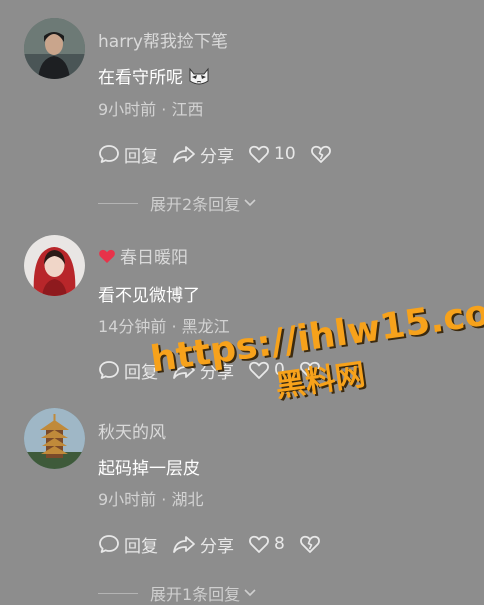 The height and width of the screenshot is (605, 484). I want to click on expand-replies-button: 展开2条回复, so click(177, 203).